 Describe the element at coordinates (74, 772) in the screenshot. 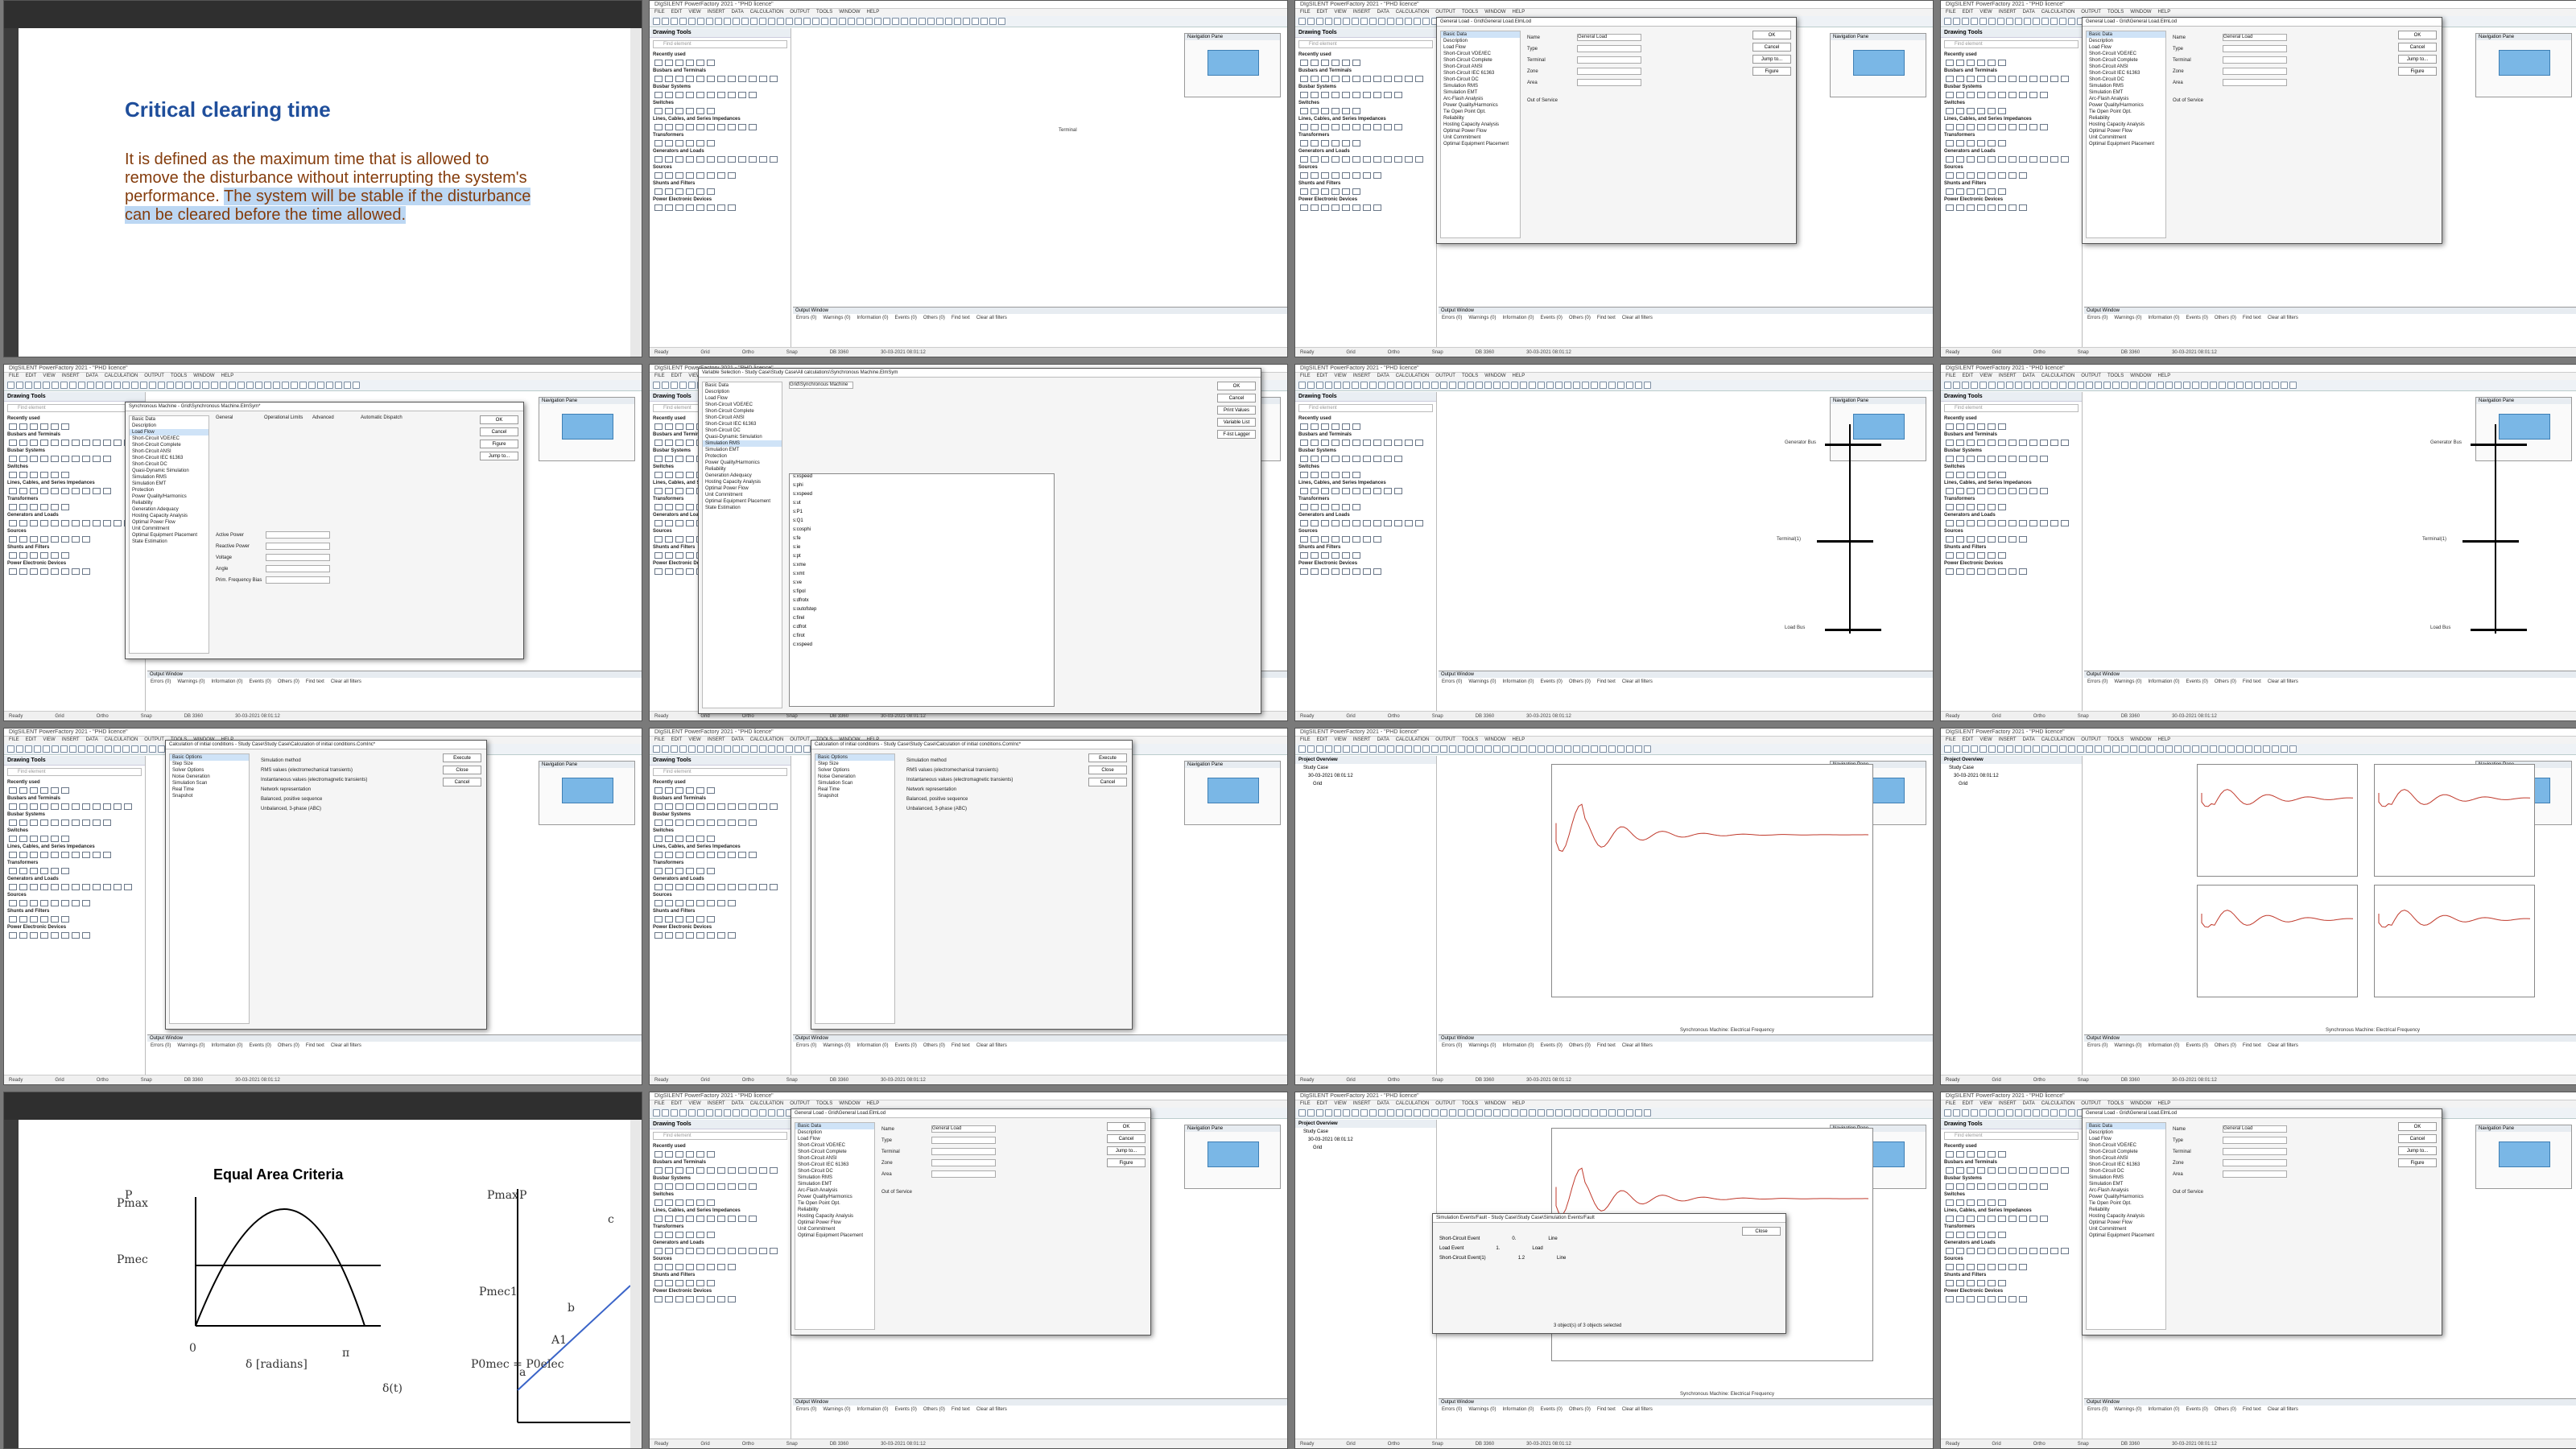

I see `drawing-tools-search: Find element` at that location.